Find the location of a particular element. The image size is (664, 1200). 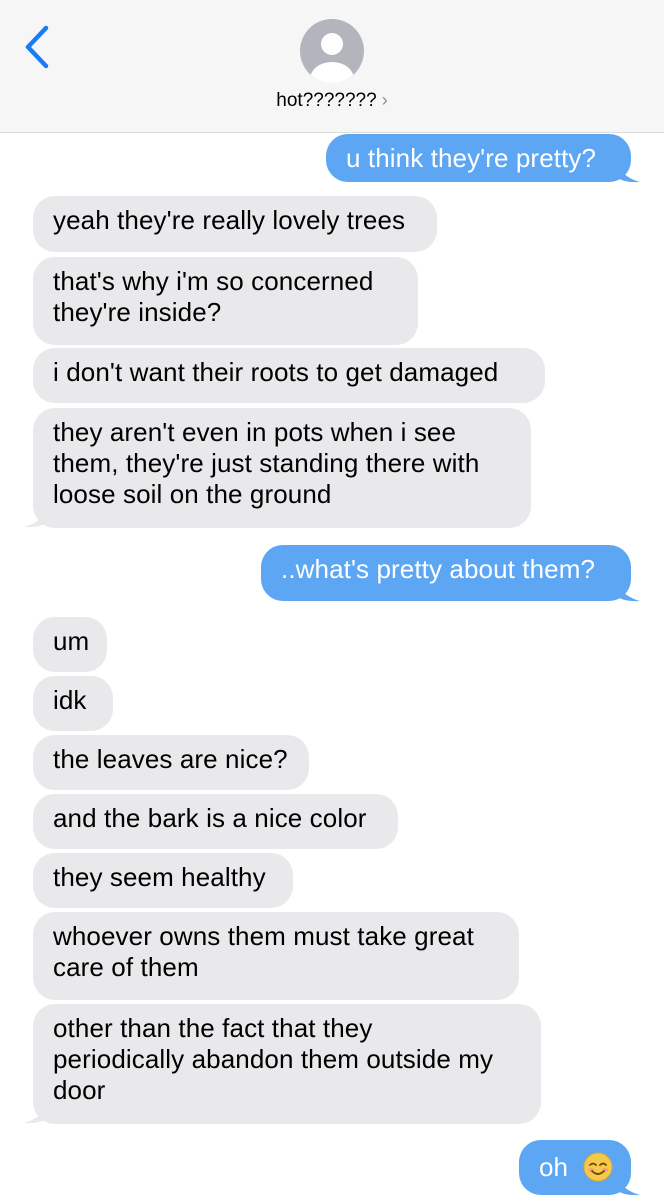

message-text-line: other than the fact that they is located at coordinates (213, 1028).